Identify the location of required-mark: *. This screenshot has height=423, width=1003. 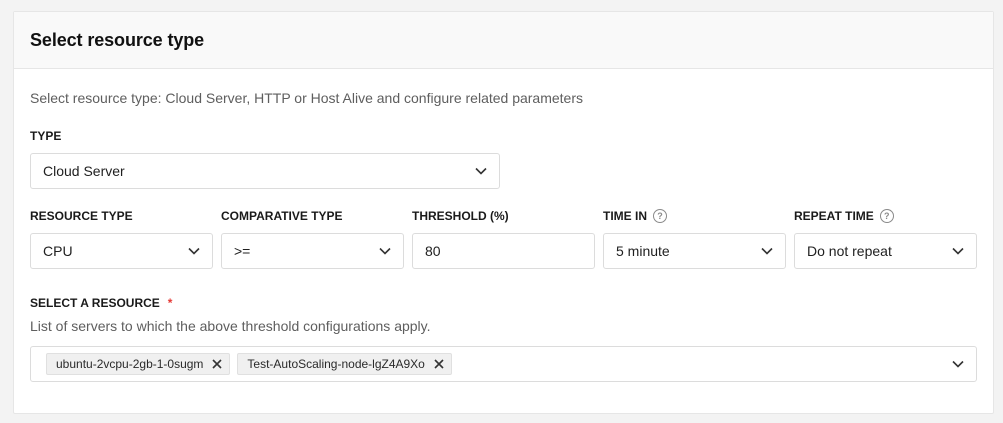
(170, 303).